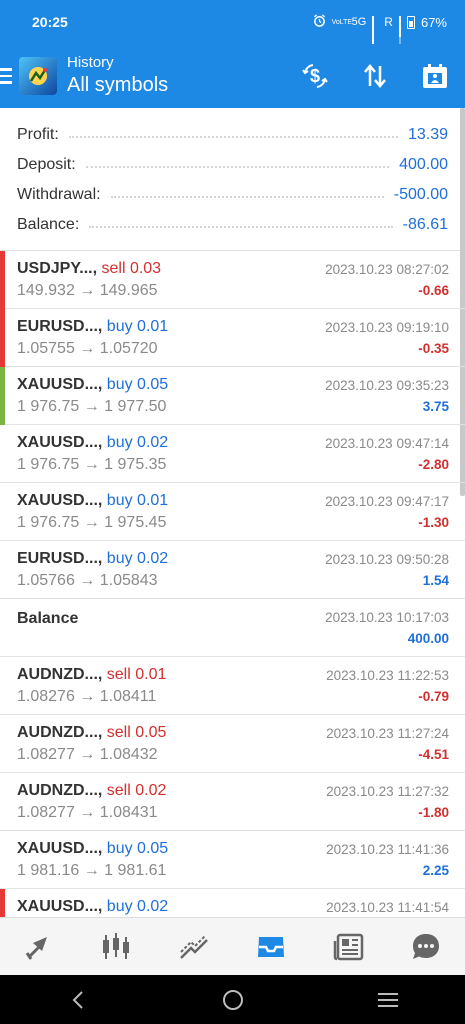 The height and width of the screenshot is (1024, 465). What do you see at coordinates (433, 464) in the screenshot?
I see `deal-profit: -2.80` at bounding box center [433, 464].